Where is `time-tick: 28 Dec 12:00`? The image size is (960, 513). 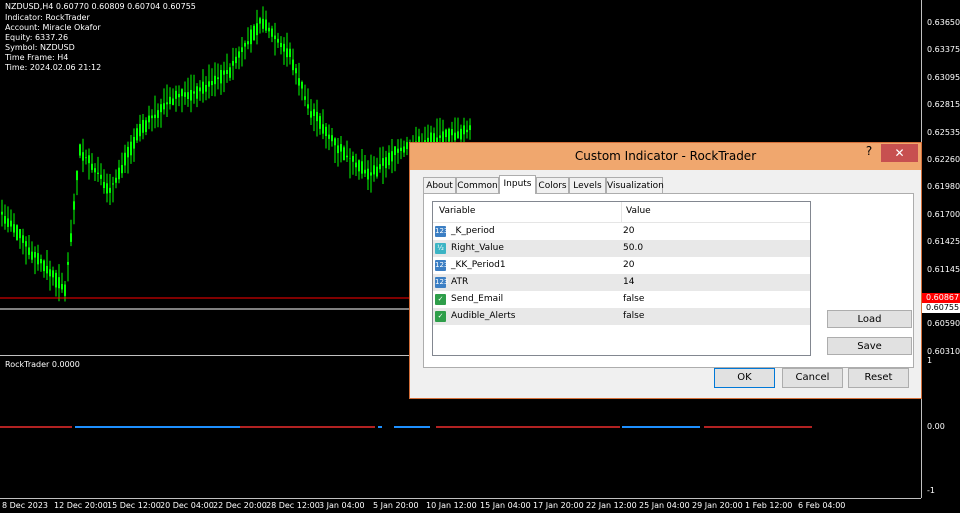 time-tick: 28 Dec 12:00 is located at coordinates (293, 505).